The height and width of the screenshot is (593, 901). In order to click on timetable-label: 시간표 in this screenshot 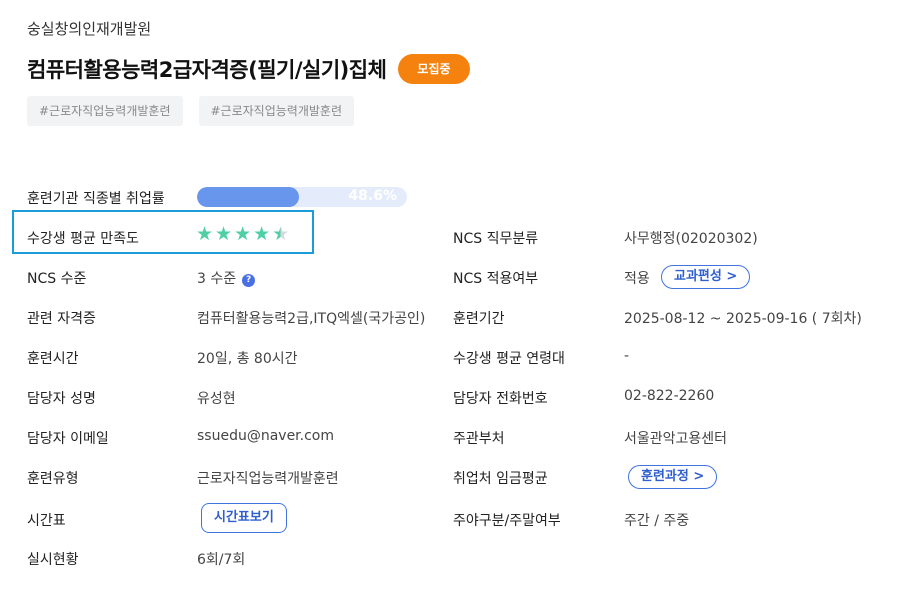, I will do `click(46, 521)`.